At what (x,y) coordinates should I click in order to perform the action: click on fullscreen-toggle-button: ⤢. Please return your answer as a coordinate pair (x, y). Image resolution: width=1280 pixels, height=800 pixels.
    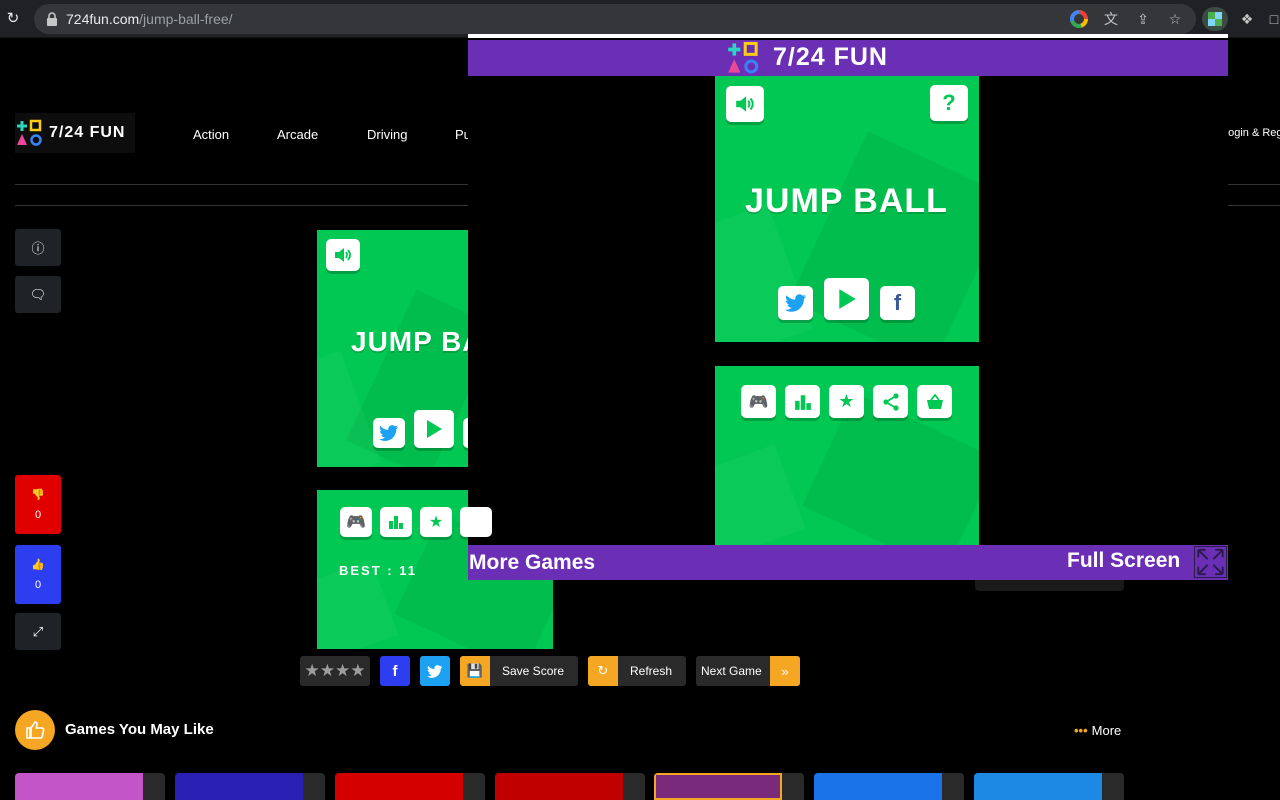
    Looking at the image, I should click on (38, 631).